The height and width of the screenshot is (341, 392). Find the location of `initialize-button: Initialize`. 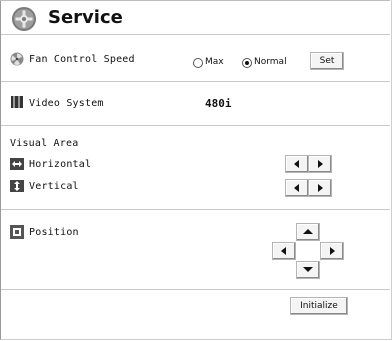

initialize-button: Initialize is located at coordinates (319, 306).